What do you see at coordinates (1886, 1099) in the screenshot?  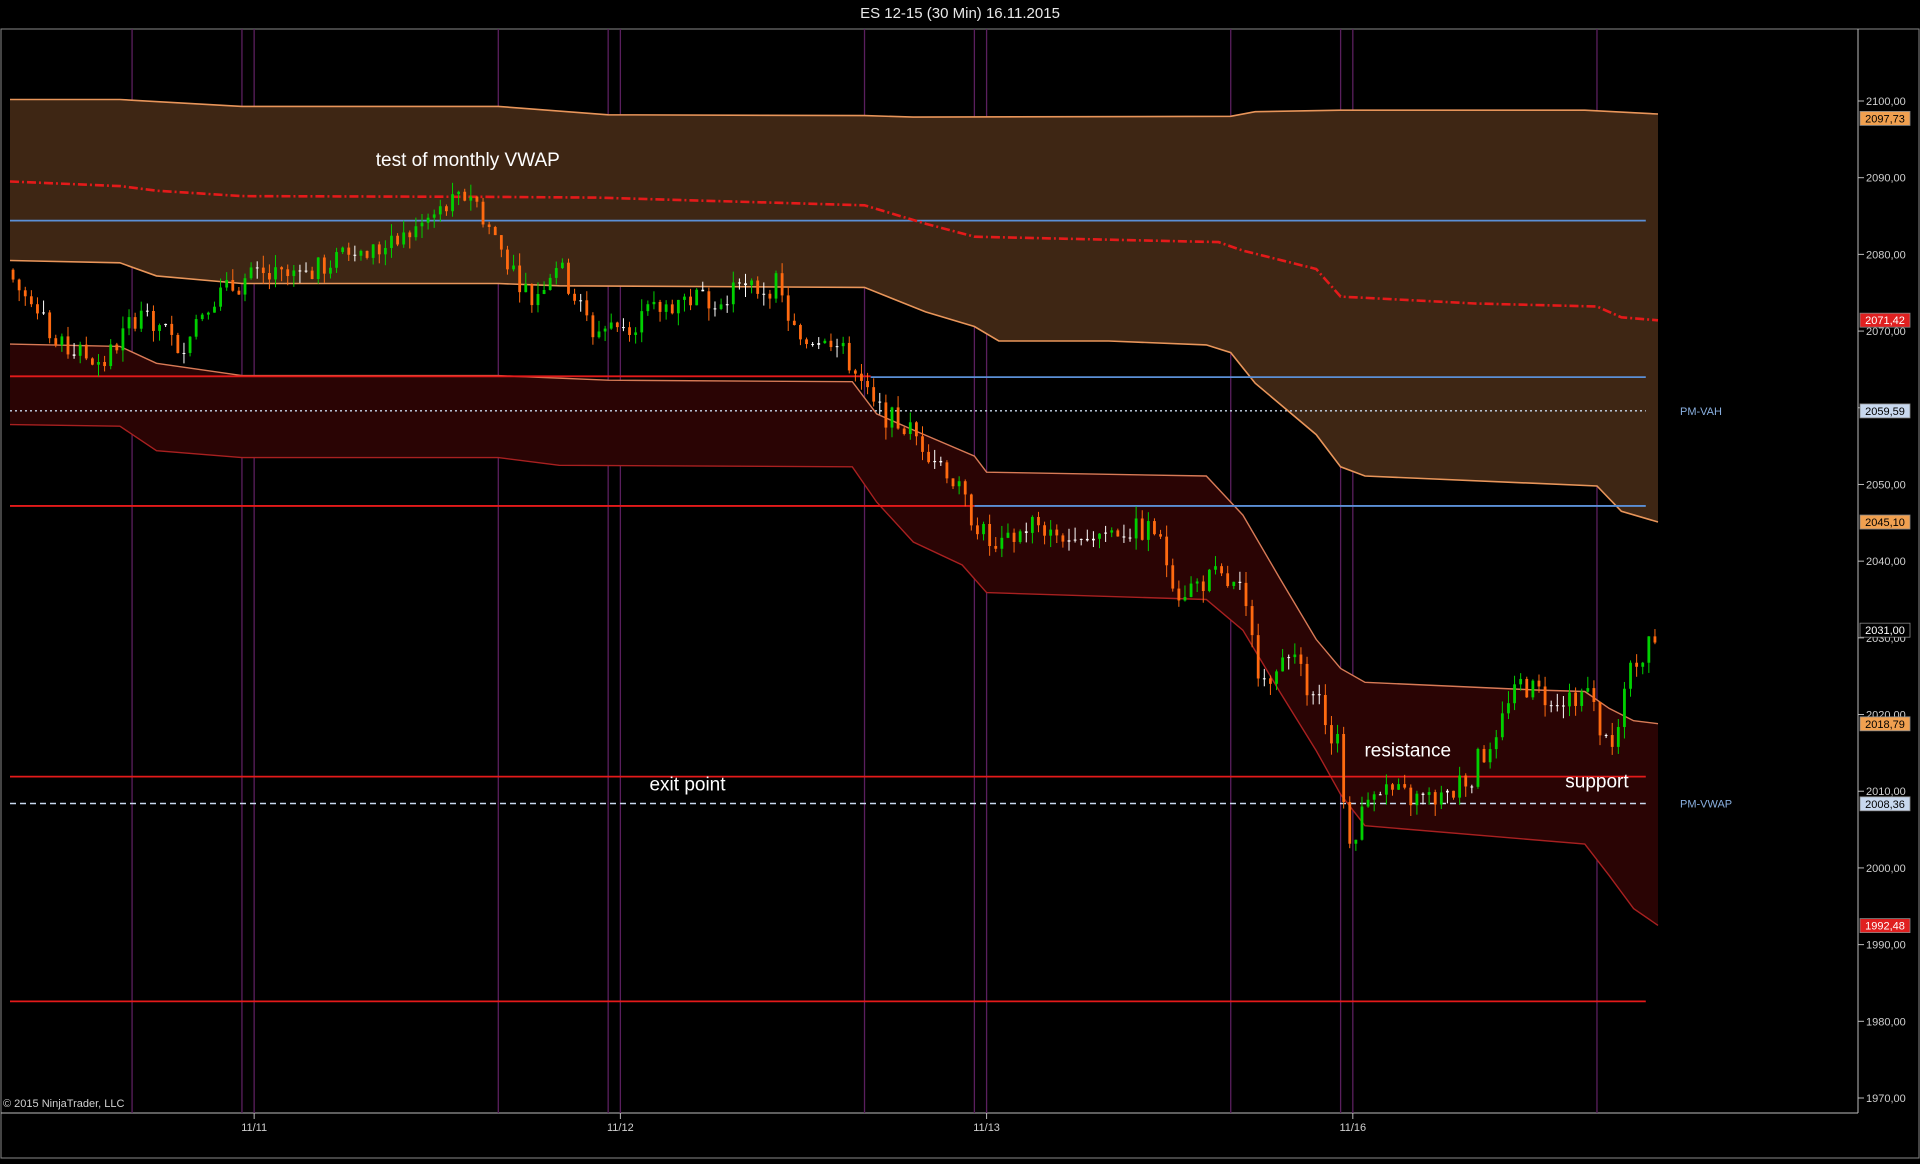 I see `y-tick-label: 1970,00` at bounding box center [1886, 1099].